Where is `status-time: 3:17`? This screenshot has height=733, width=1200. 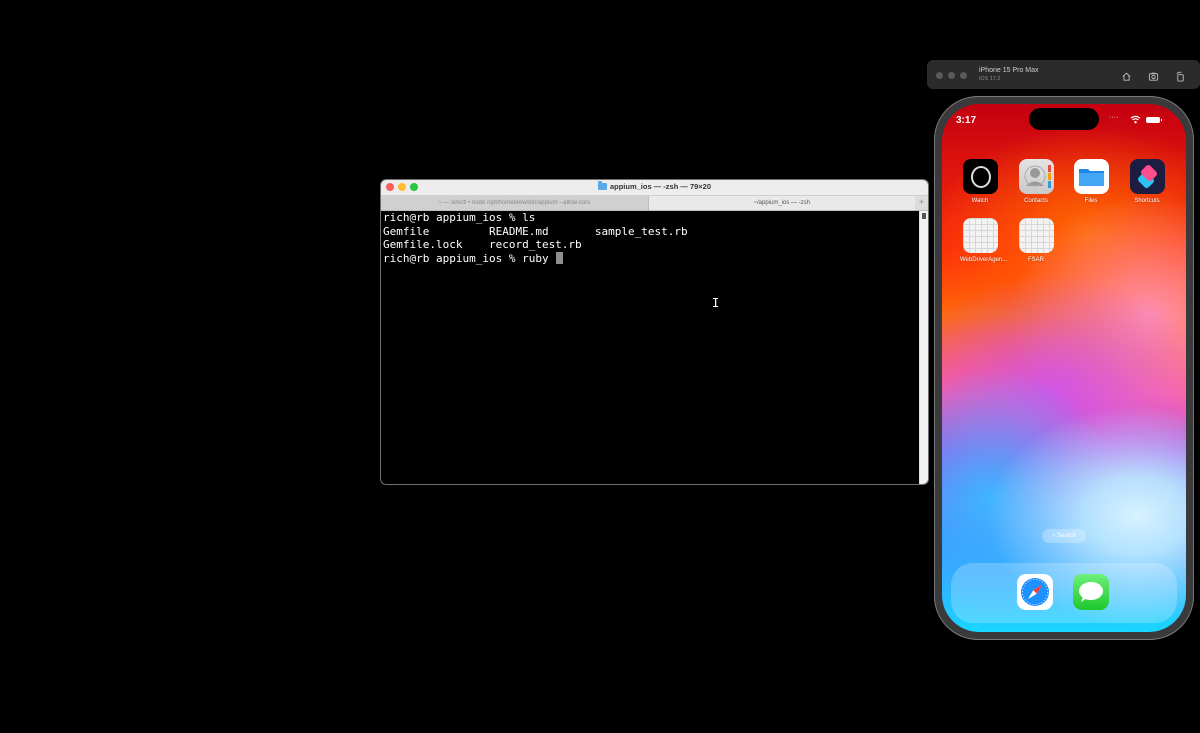 status-time: 3:17 is located at coordinates (966, 120).